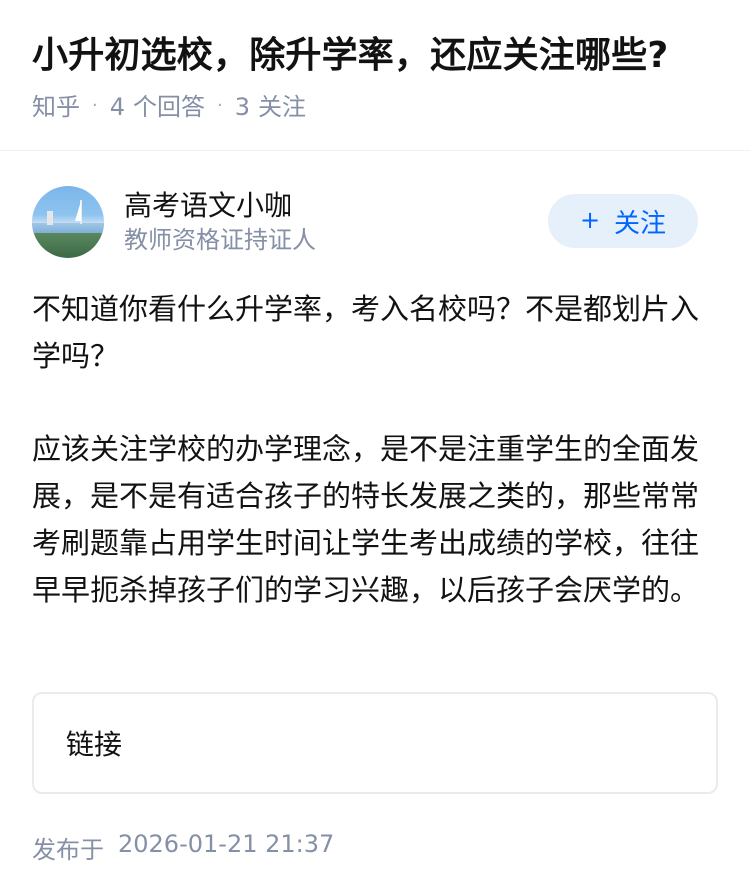 The height and width of the screenshot is (896, 750). What do you see at coordinates (640, 223) in the screenshot?
I see `follow-label: 关注` at bounding box center [640, 223].